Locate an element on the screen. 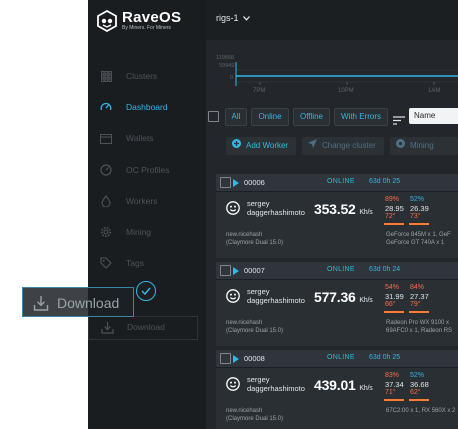 The image size is (458, 429). download-button: Download is located at coordinates (78, 302).